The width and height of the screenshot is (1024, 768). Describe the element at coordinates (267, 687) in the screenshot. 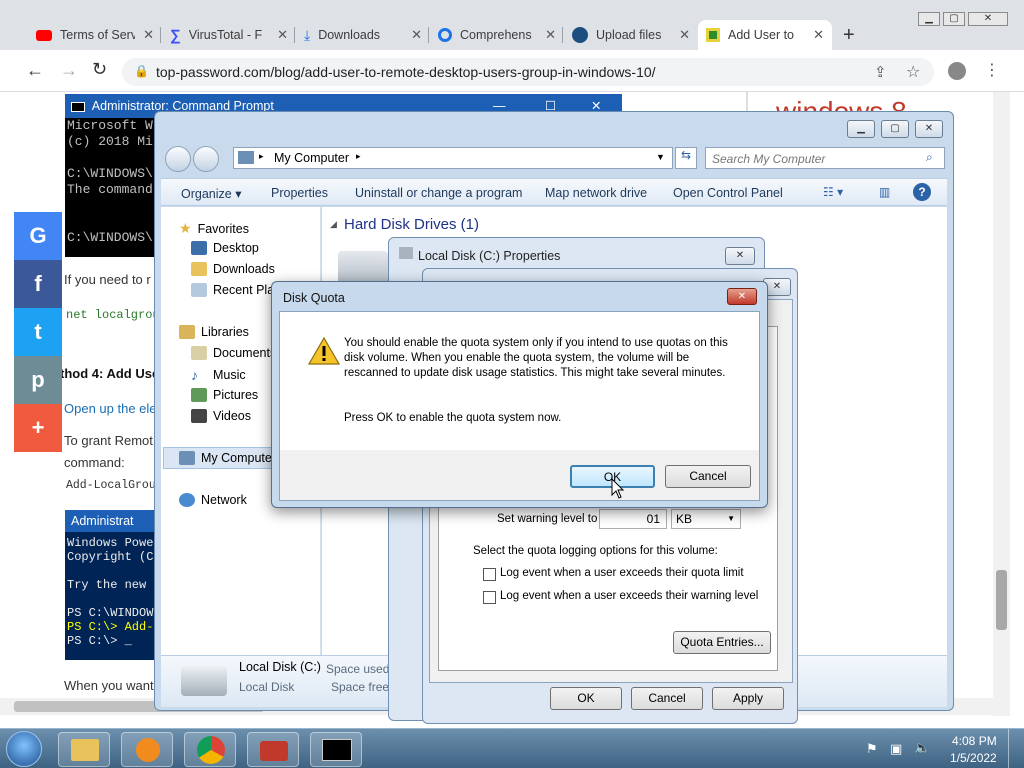

I see `details-type: Local Disk` at that location.